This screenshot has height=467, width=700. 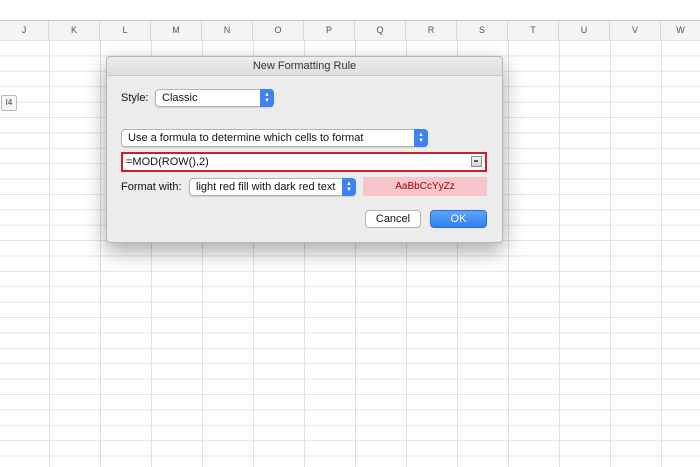 What do you see at coordinates (304, 66) in the screenshot?
I see `dialog-title: New Formatting Rule` at bounding box center [304, 66].